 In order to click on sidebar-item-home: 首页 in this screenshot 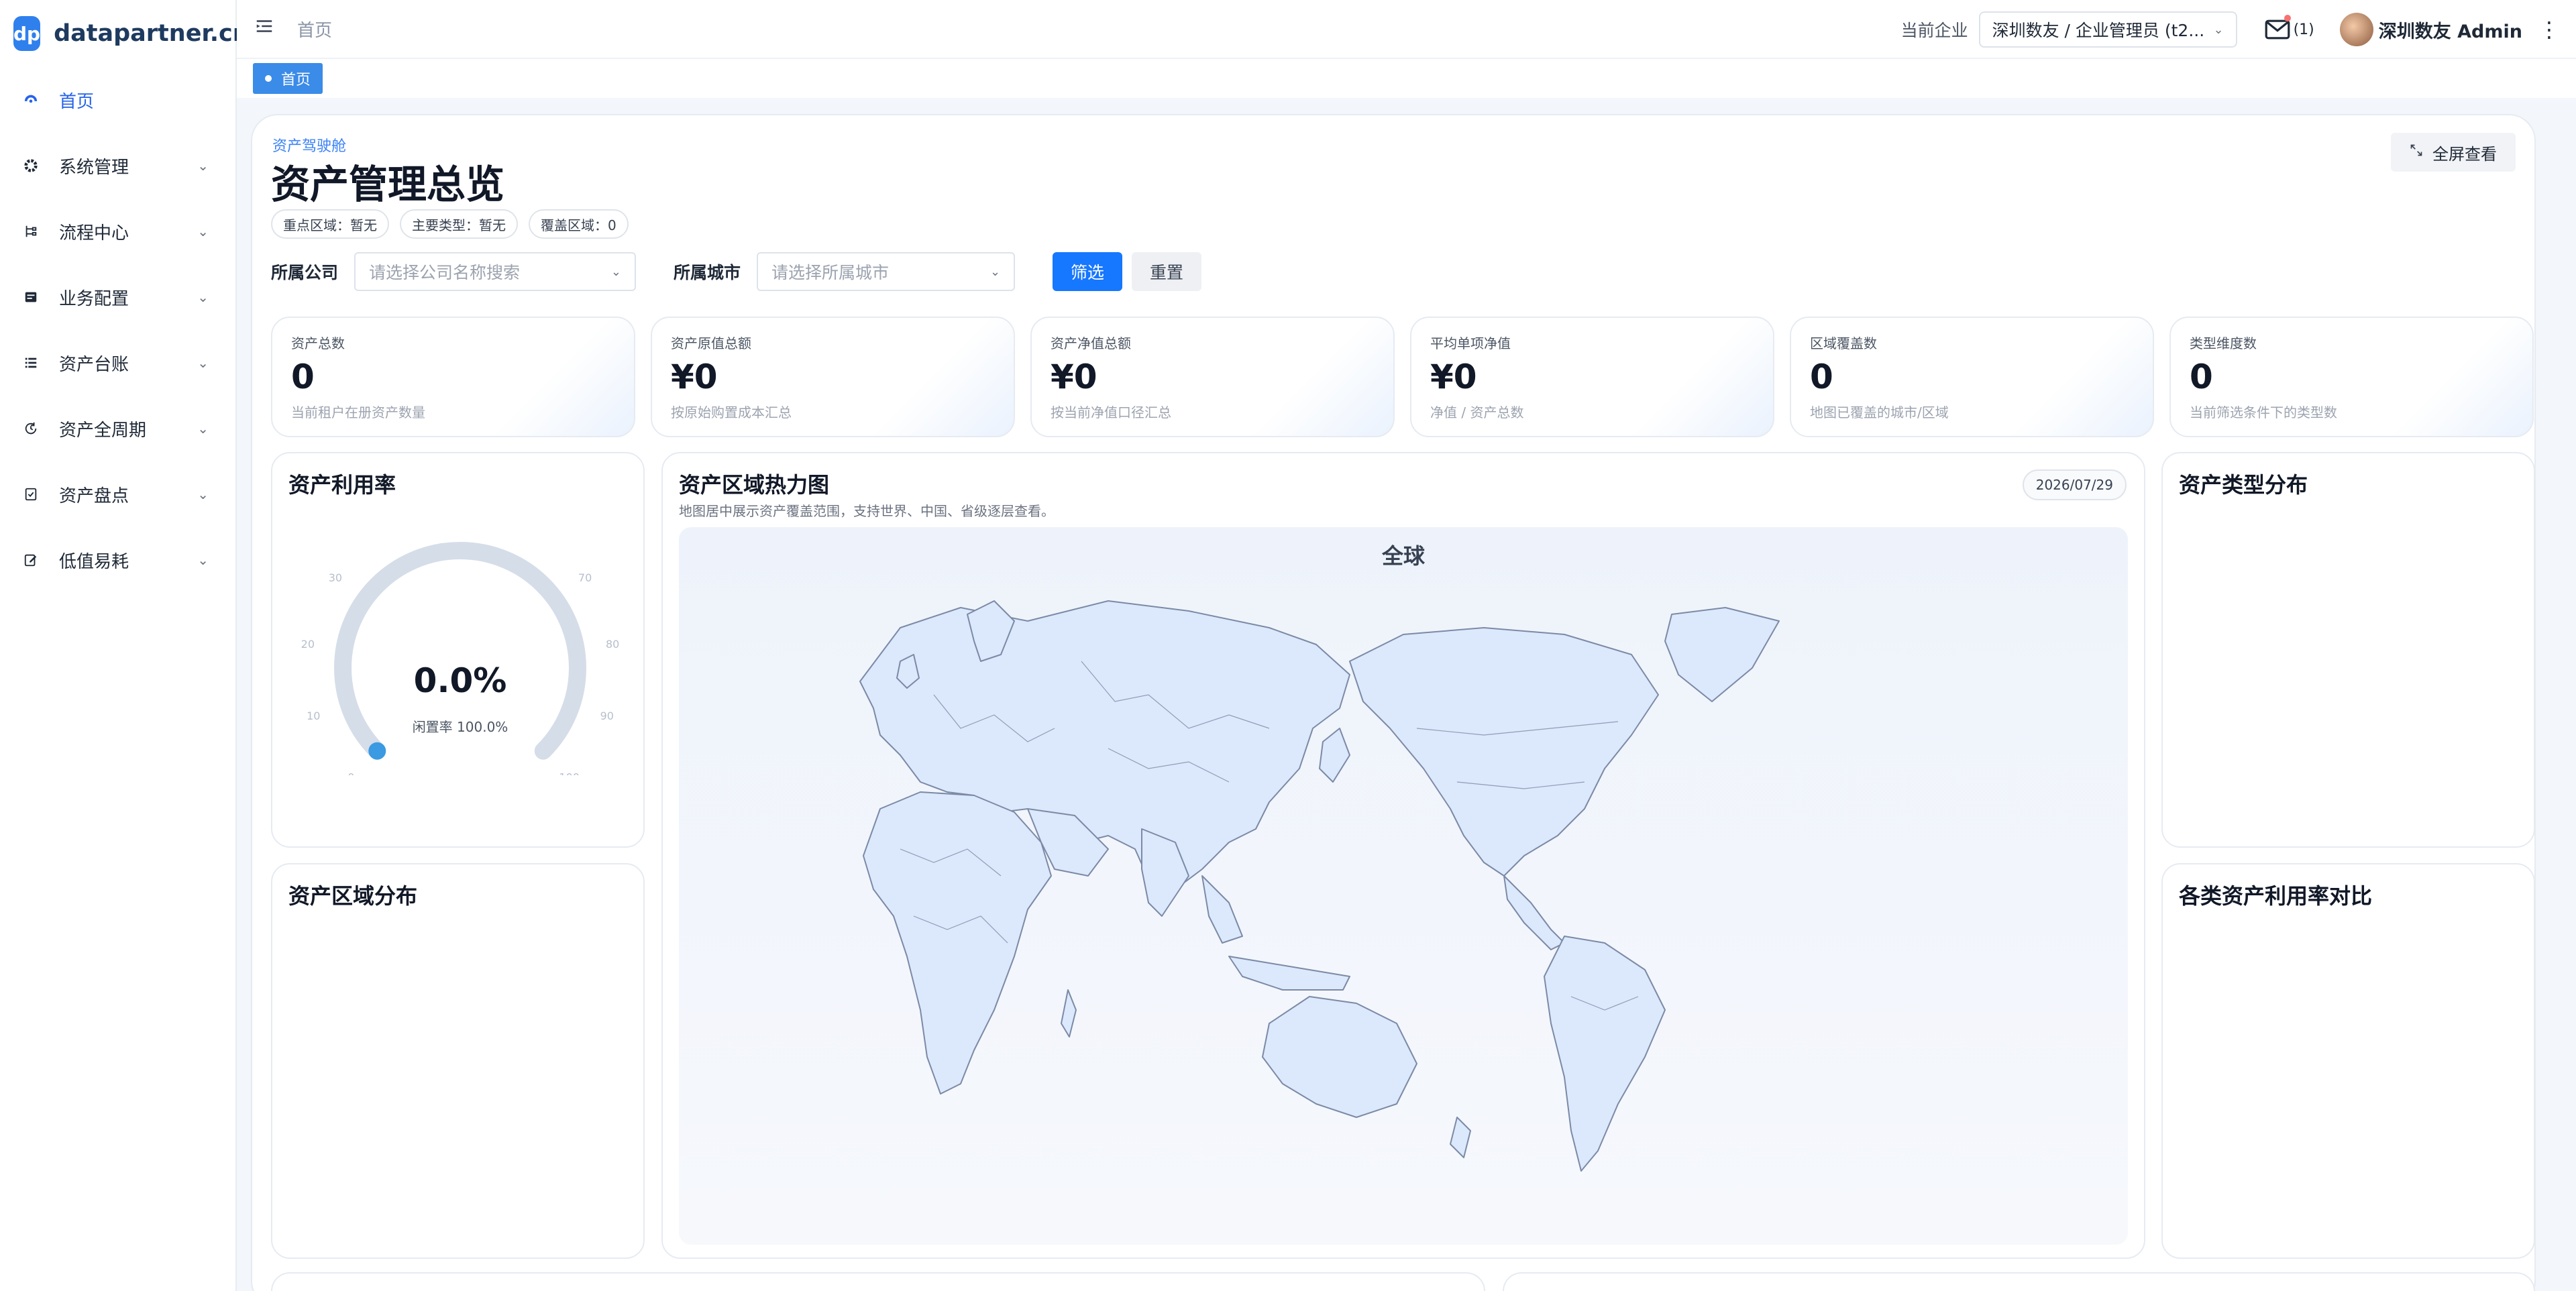, I will do `click(117, 100)`.